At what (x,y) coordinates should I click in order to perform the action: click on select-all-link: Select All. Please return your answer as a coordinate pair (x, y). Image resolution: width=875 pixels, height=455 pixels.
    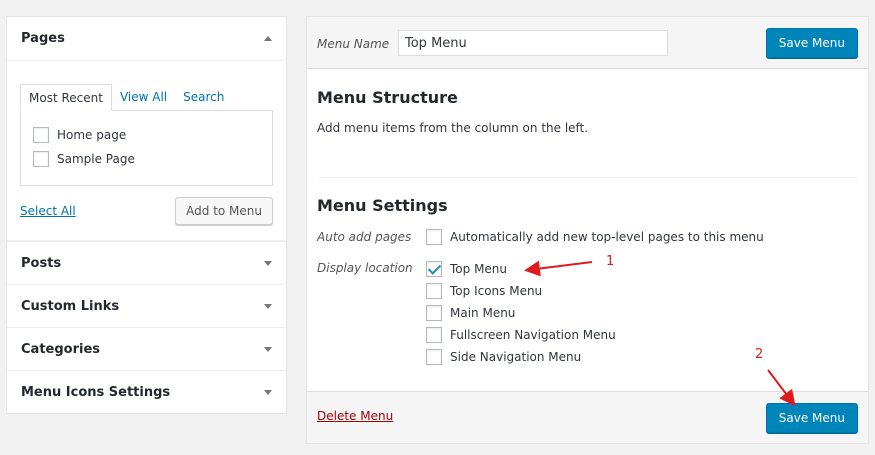
    Looking at the image, I should click on (48, 211).